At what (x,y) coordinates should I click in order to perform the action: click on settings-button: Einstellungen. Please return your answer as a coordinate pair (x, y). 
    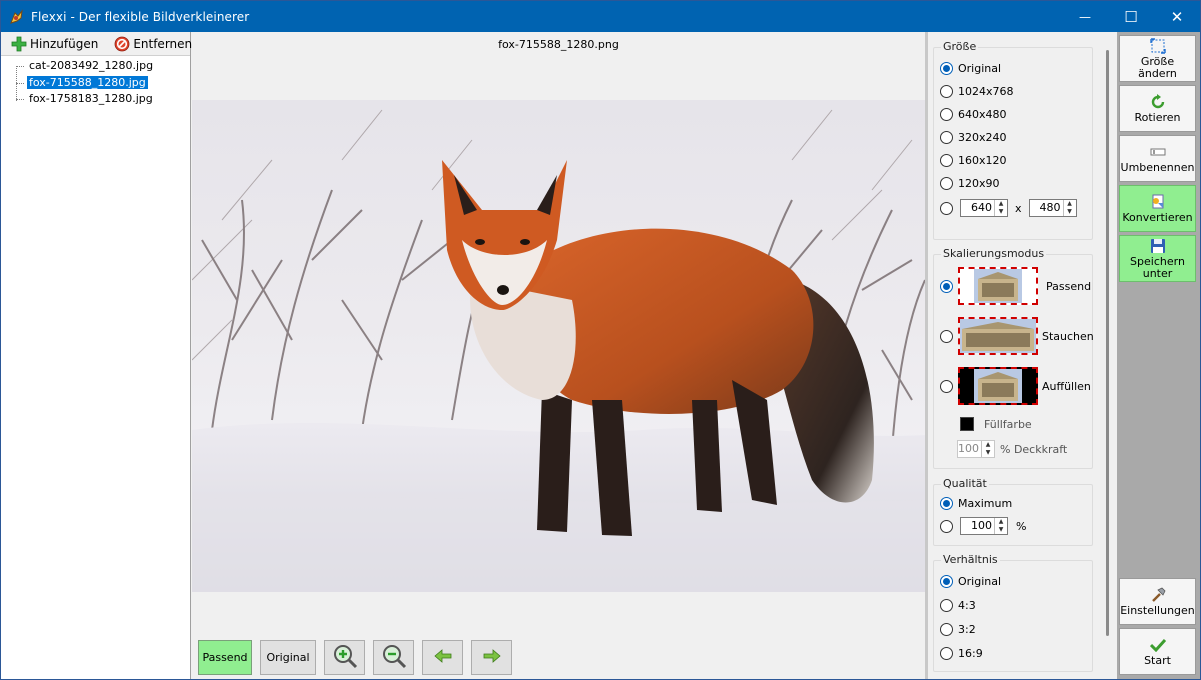
    Looking at the image, I should click on (1157, 601).